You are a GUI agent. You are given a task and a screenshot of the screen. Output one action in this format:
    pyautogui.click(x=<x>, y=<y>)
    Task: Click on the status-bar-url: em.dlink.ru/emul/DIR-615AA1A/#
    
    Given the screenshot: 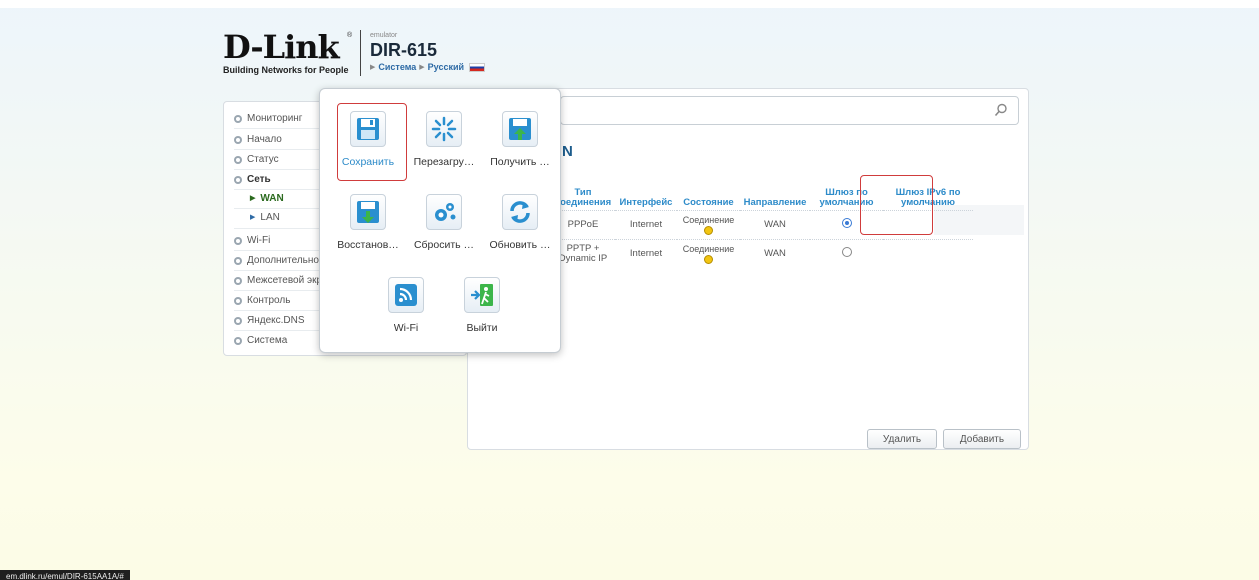 What is the action you would take?
    pyautogui.click(x=65, y=575)
    